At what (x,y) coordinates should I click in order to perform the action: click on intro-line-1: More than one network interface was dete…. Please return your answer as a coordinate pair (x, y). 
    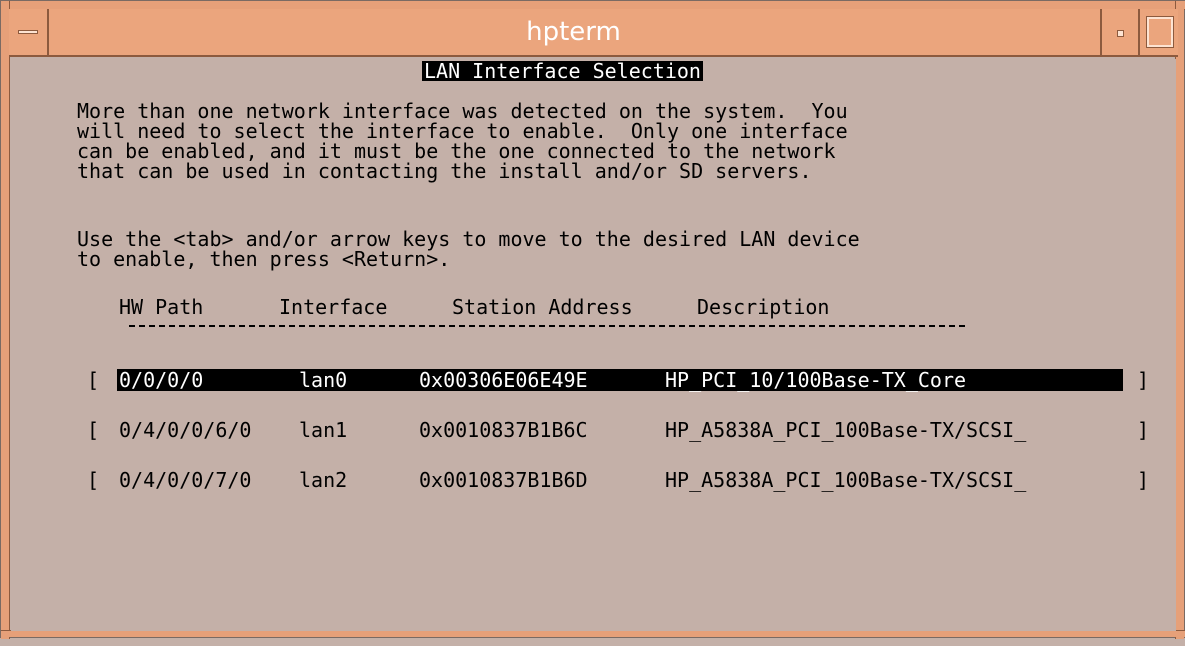
    Looking at the image, I should click on (462, 111).